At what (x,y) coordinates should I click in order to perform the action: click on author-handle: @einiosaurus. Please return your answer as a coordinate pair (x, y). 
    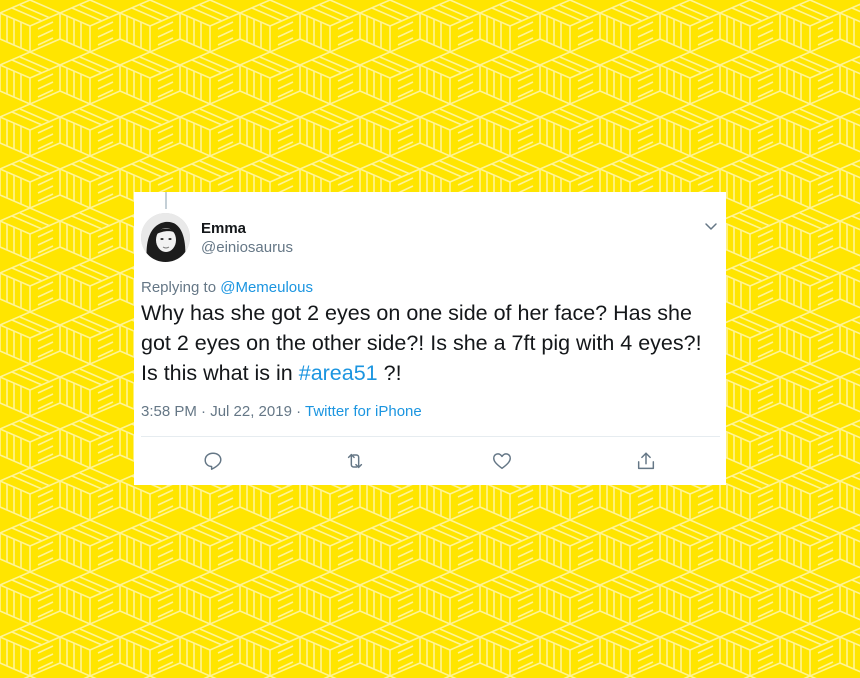
    Looking at the image, I should click on (247, 248).